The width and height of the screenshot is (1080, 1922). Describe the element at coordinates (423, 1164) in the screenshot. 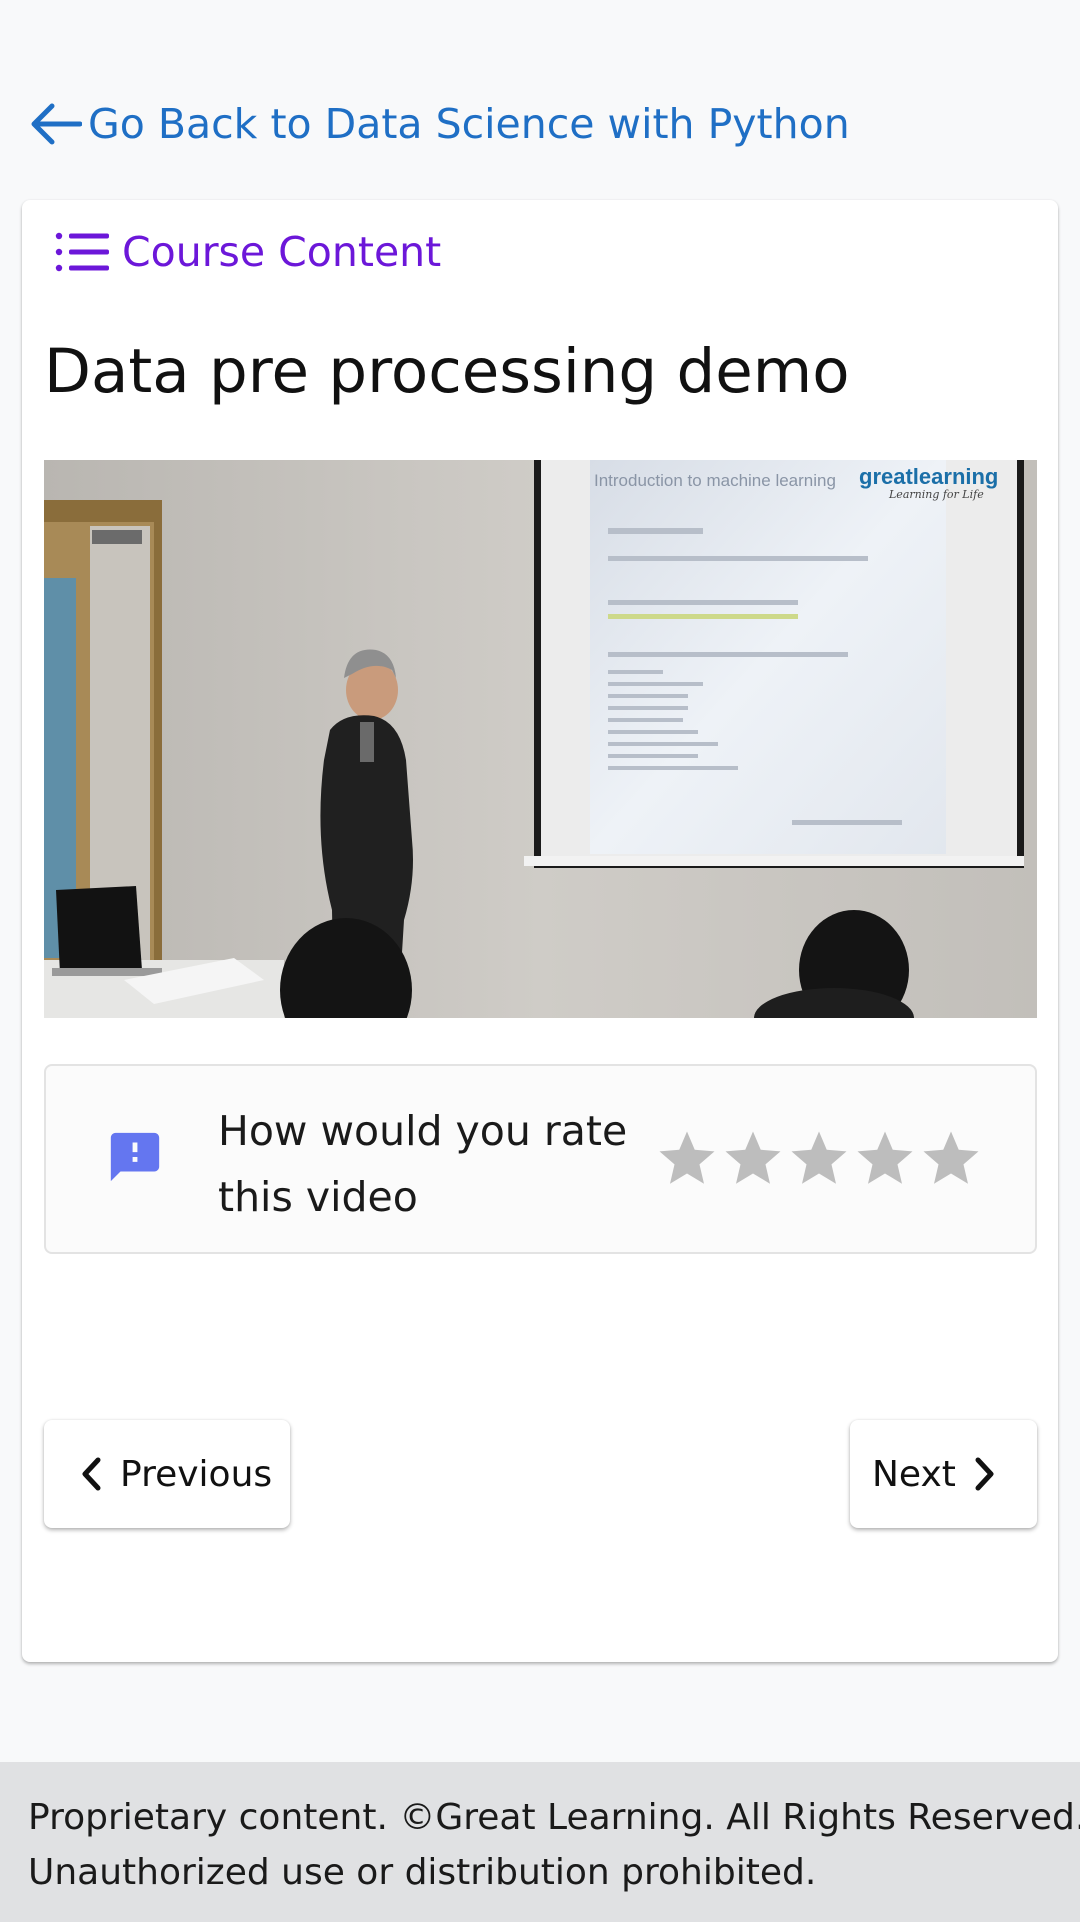

I see `rating-question: How would you rate this video` at that location.